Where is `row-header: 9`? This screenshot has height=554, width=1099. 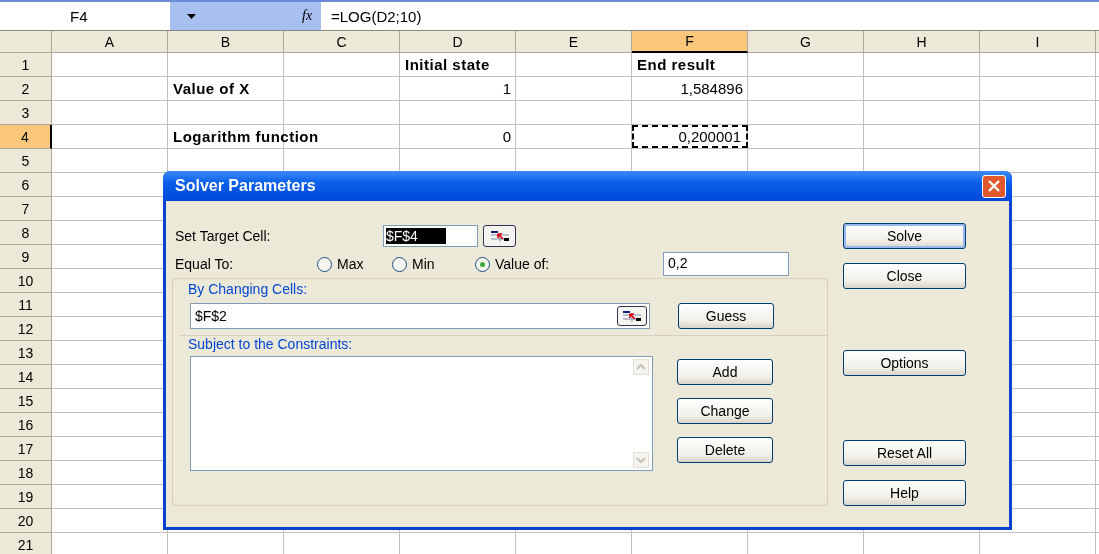
row-header: 9 is located at coordinates (26, 257).